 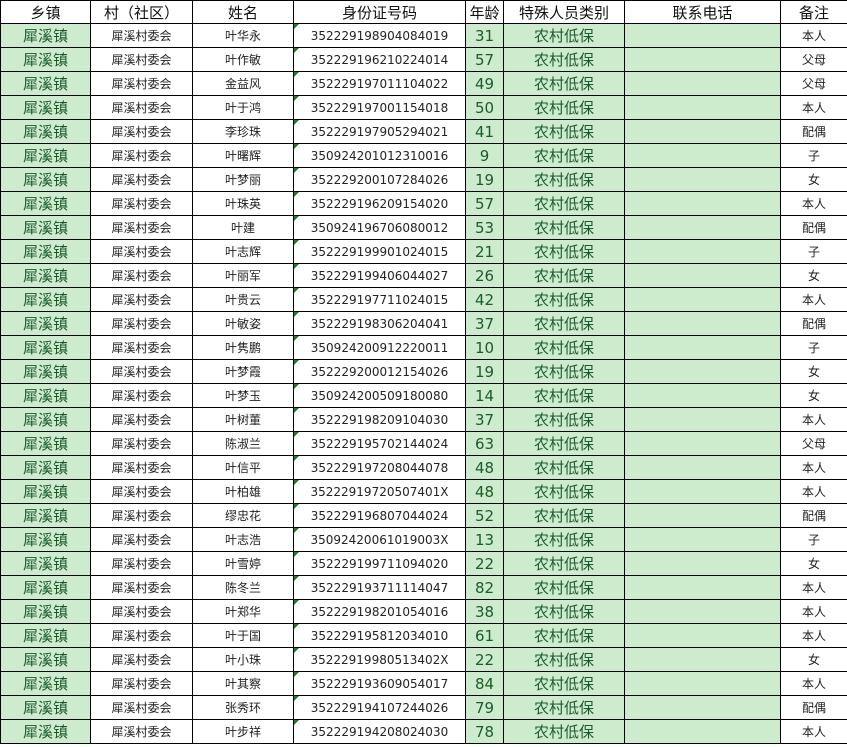 I want to click on cell-name: 叶曙辉, so click(x=243, y=155).